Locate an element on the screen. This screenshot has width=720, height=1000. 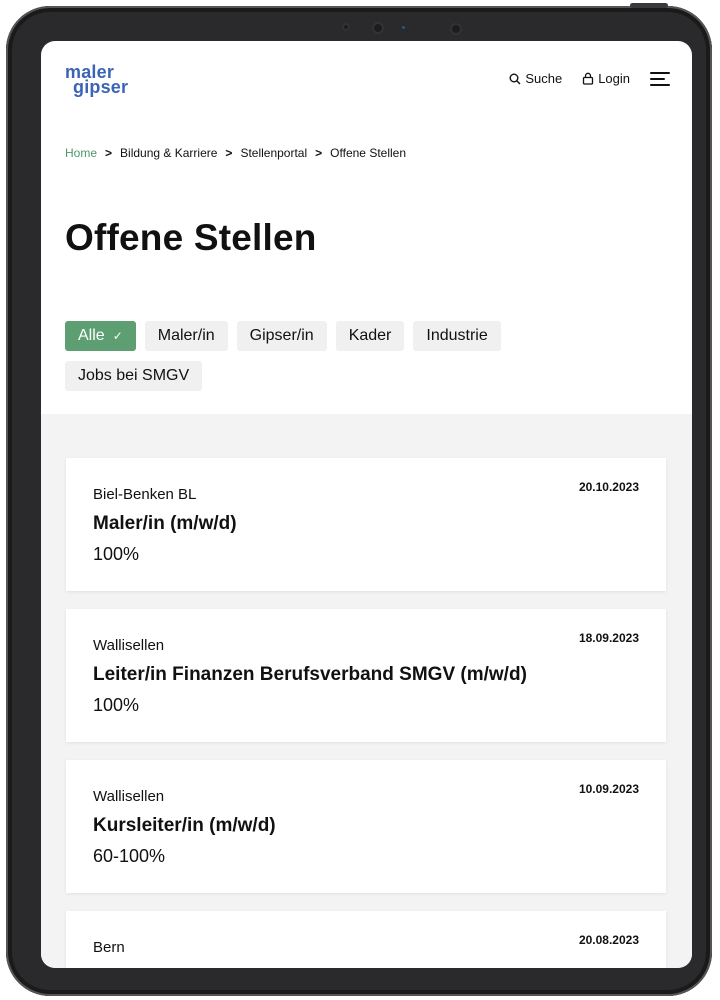
job-date: 20.08.2023 is located at coordinates (608, 940).